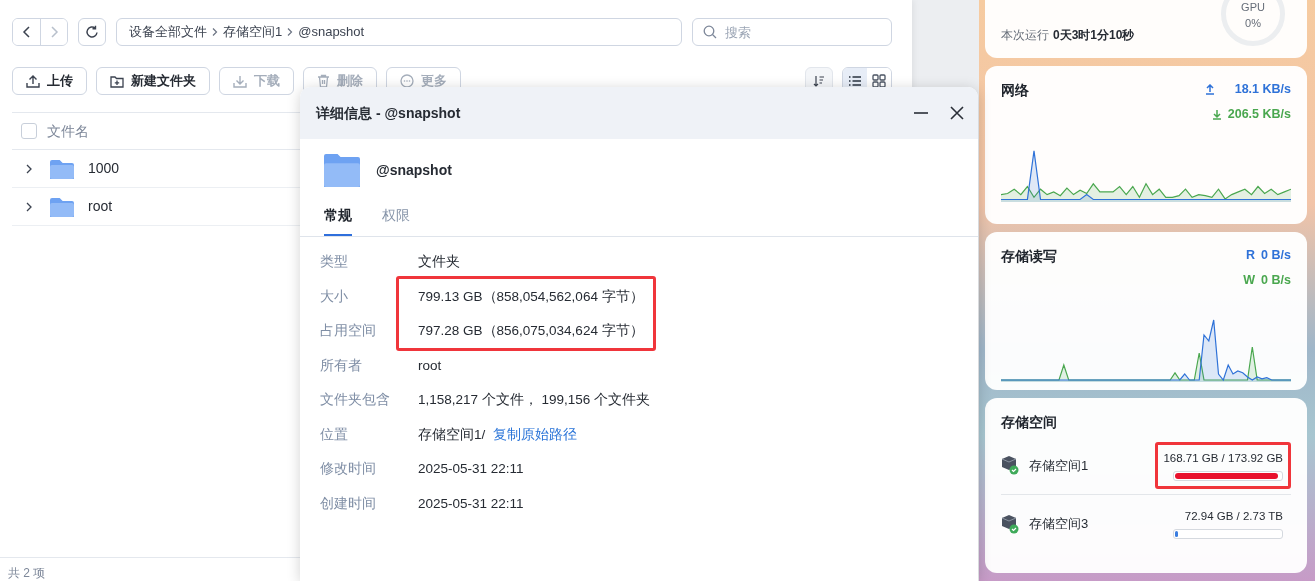 Image resolution: width=1315 pixels, height=581 pixels. What do you see at coordinates (531, 296) in the screenshot?
I see `property-value: 799.13 GB（858,054,562,064 字节）` at bounding box center [531, 296].